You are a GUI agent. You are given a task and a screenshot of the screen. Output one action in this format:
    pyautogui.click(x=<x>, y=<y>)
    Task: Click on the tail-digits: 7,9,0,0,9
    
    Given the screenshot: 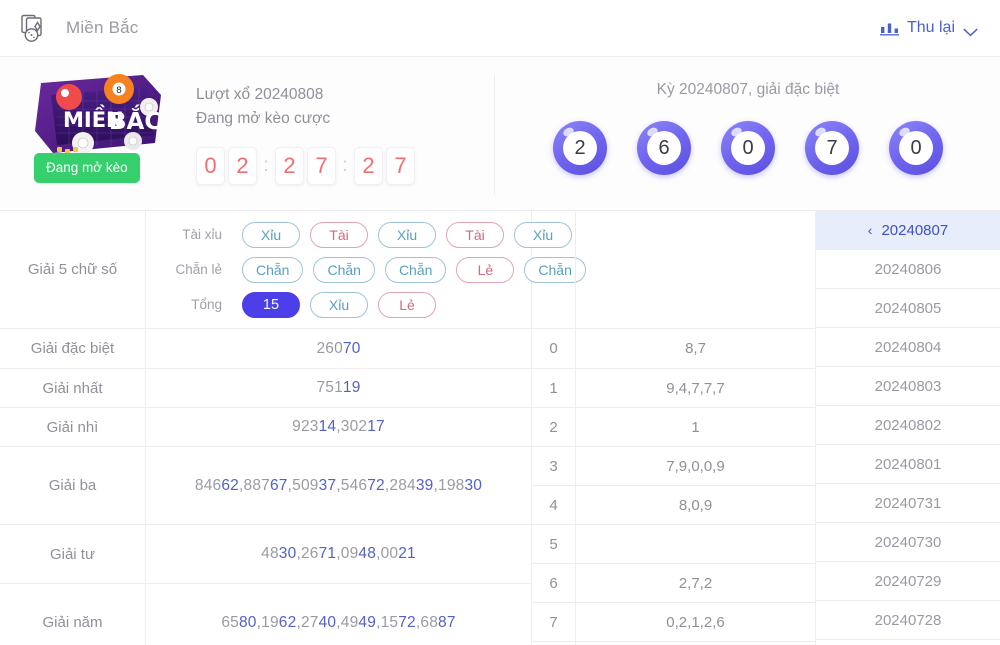 What is the action you would take?
    pyautogui.click(x=695, y=466)
    